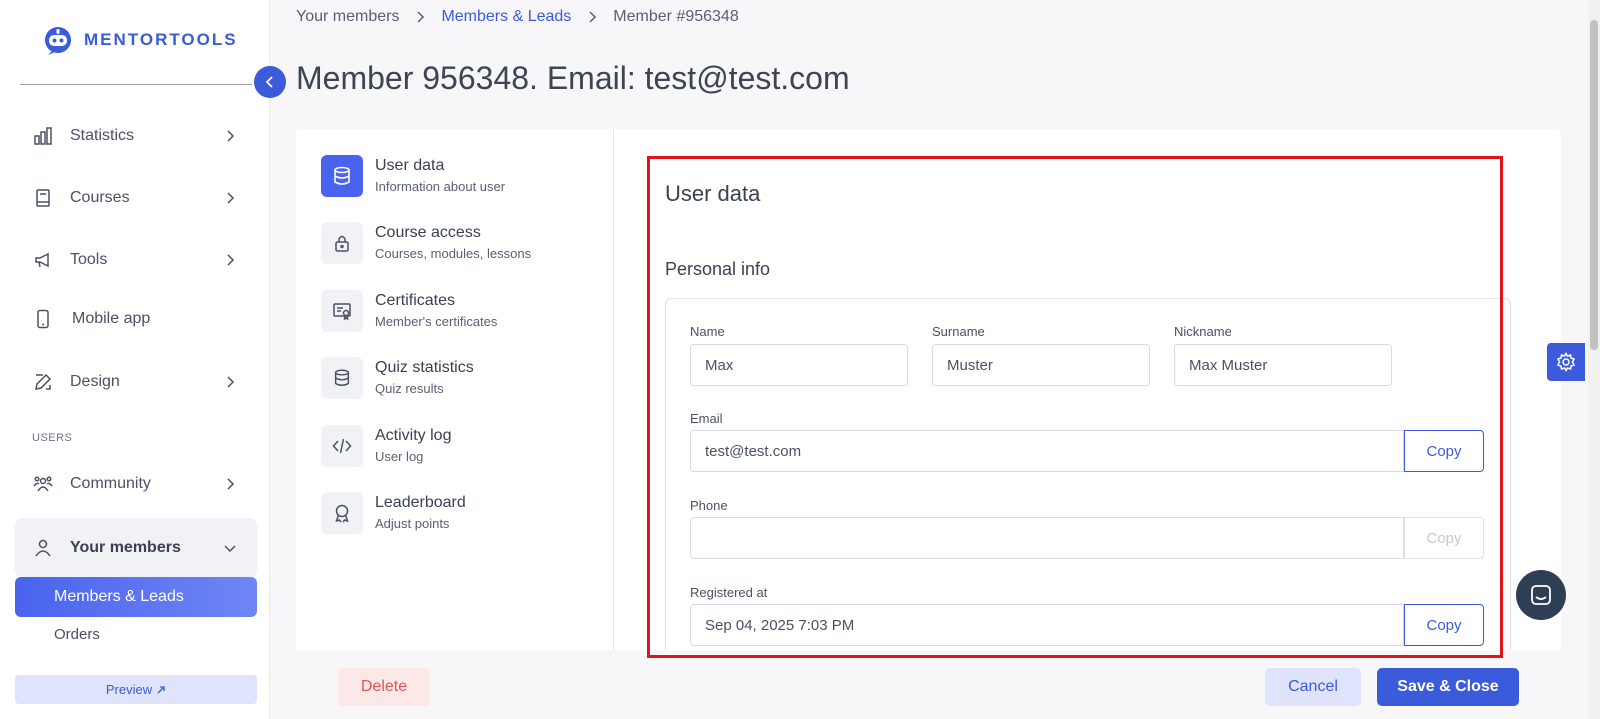 The width and height of the screenshot is (1600, 719). What do you see at coordinates (410, 165) in the screenshot?
I see `tab-title: User data` at bounding box center [410, 165].